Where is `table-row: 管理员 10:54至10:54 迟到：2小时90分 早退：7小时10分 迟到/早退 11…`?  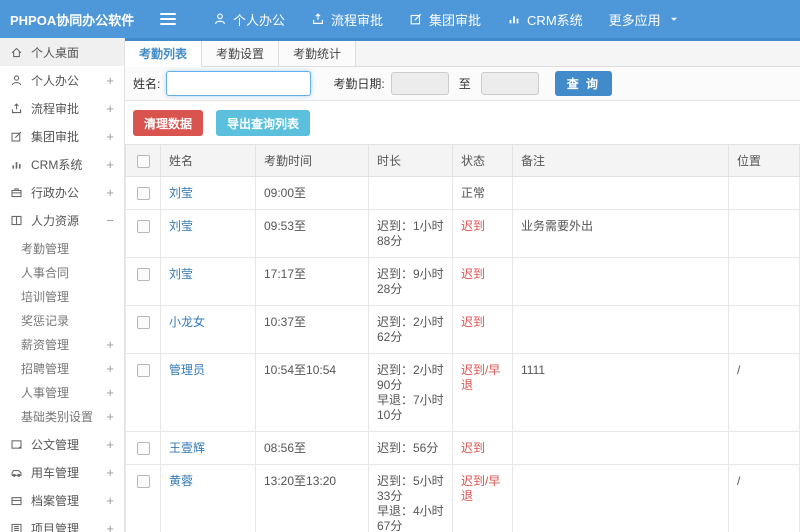
table-row: 管理员 10:54至10:54 迟到：2小时90分 早退：7小时10分 迟到/早退 11… is located at coordinates (462, 392).